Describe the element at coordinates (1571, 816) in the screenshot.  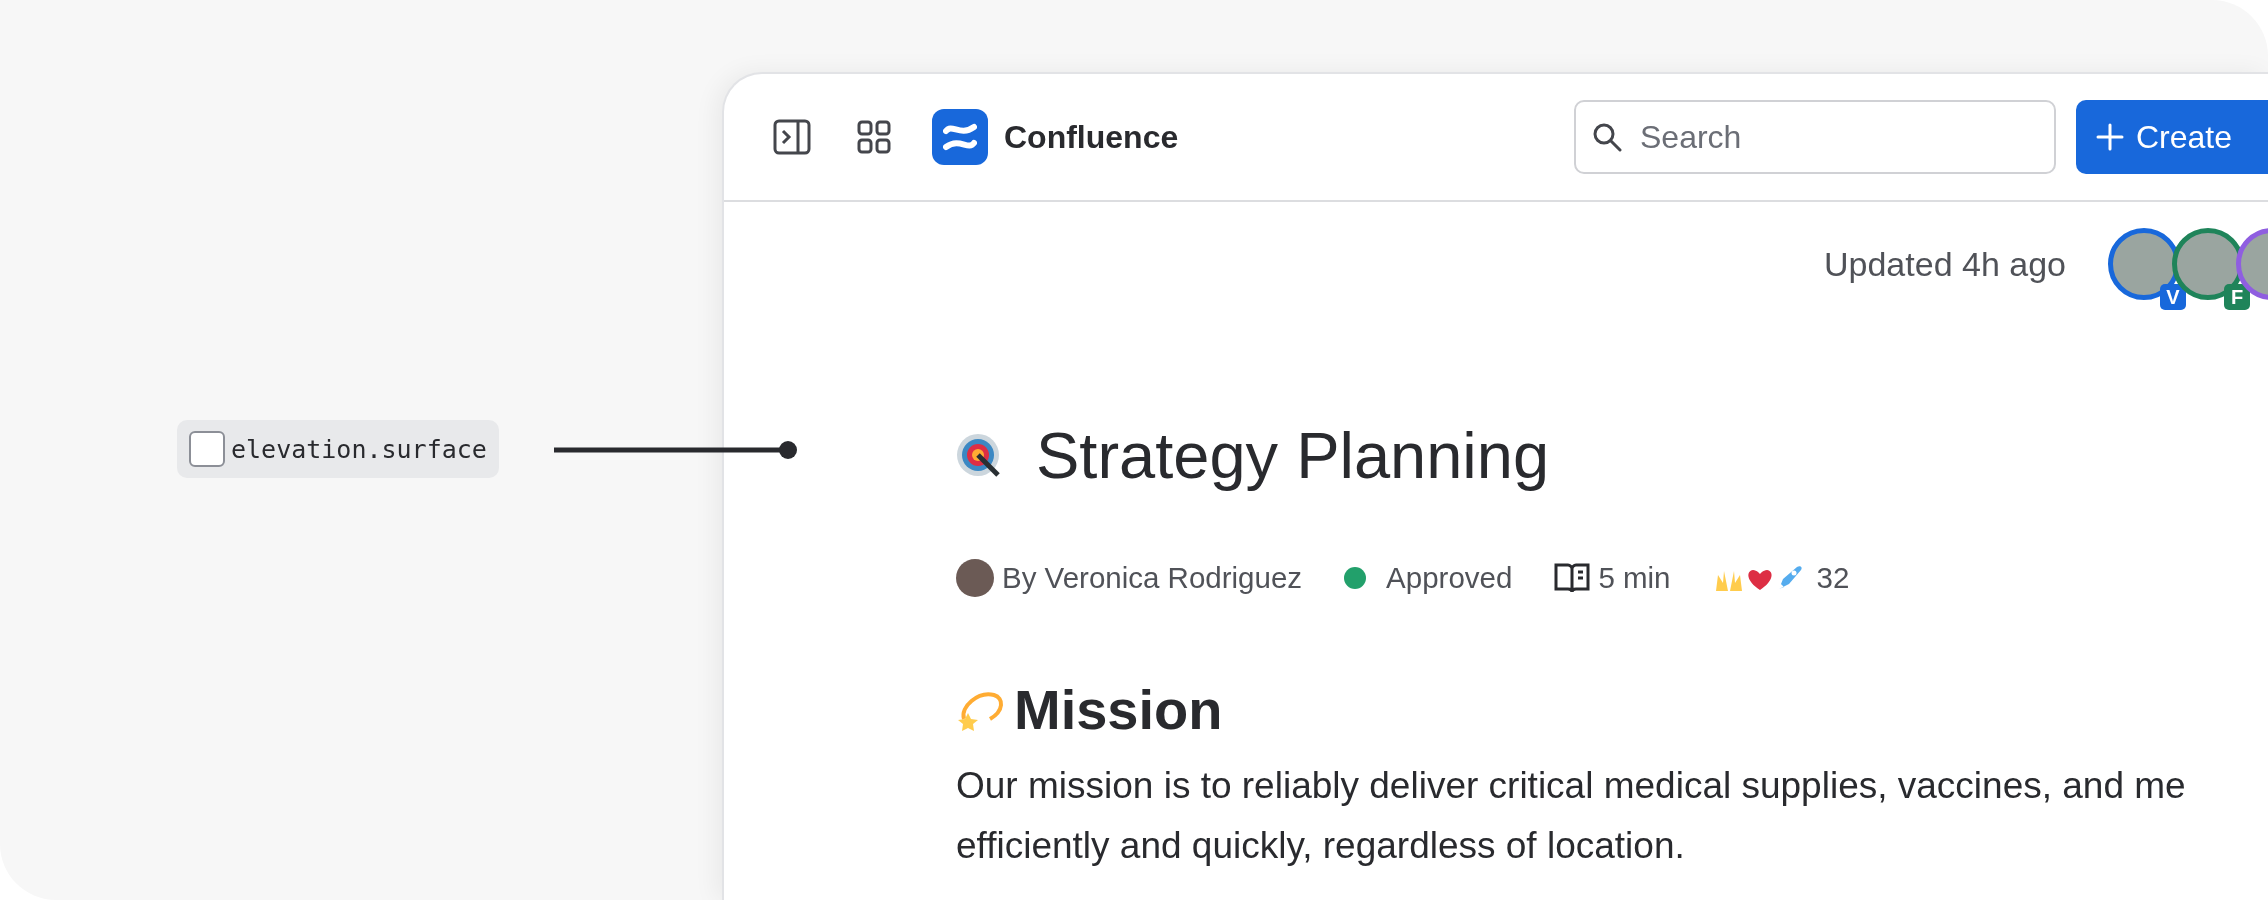
I see `mission-paragraph: Our mission is to reliably deliver critical medical supplies, vaccines, and me efficiently and quickly, regardless of location.` at that location.